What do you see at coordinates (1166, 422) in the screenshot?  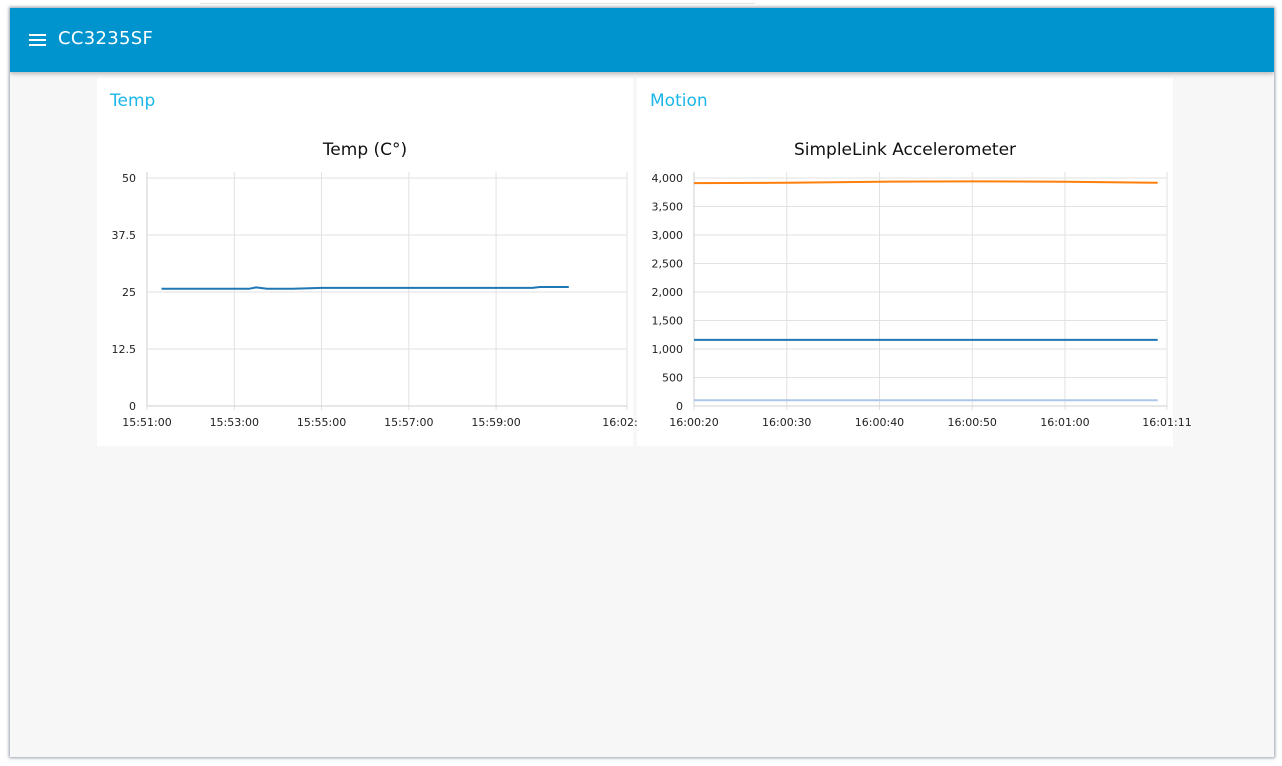 I see `x-tick-label: 16:01:11` at bounding box center [1166, 422].